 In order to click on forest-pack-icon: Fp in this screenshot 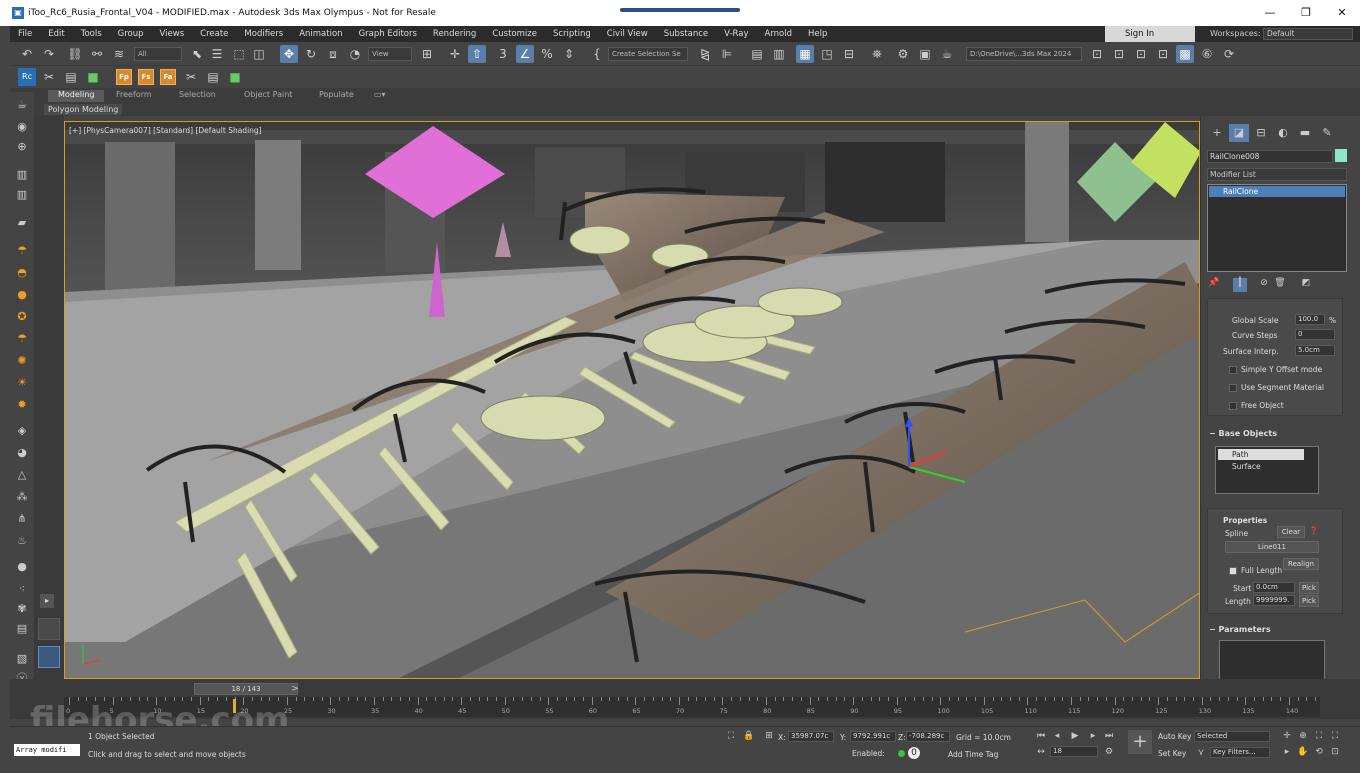, I will do `click(124, 77)`.